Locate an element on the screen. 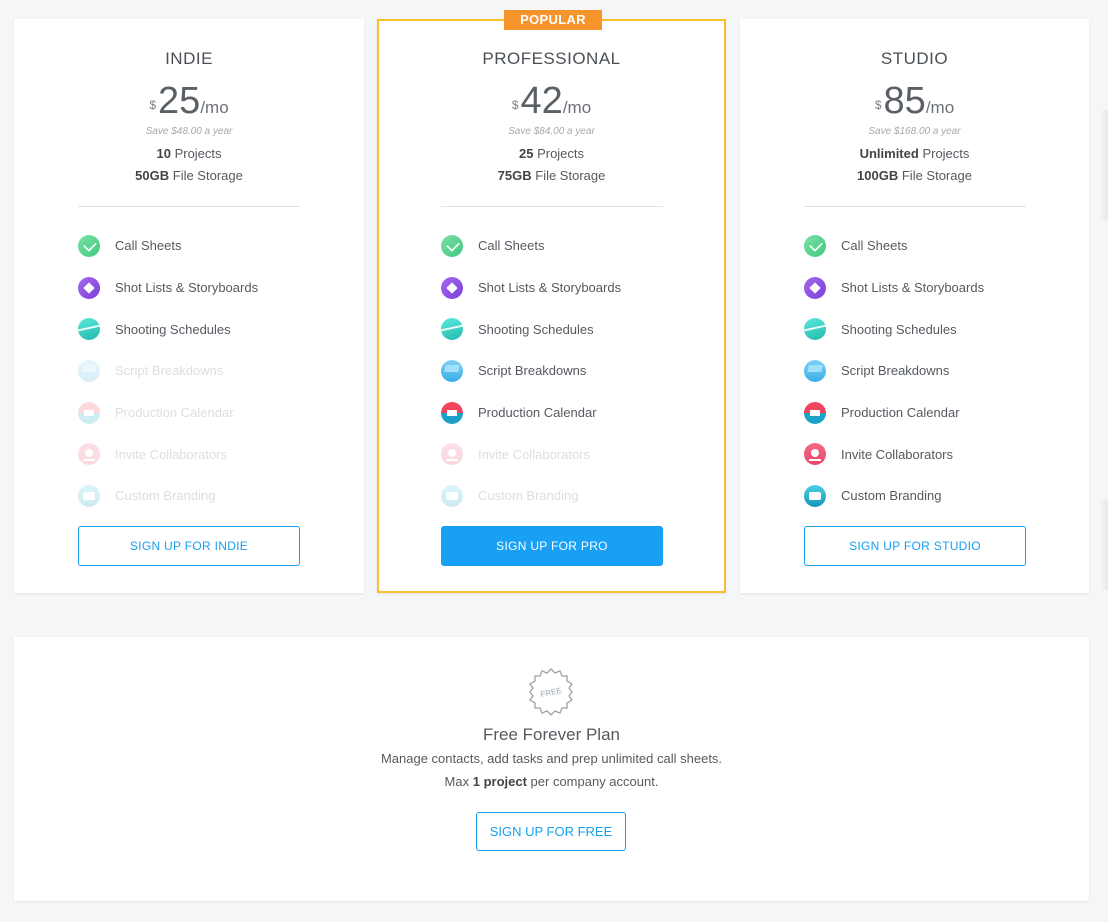 Image resolution: width=1108 pixels, height=922 pixels. storage-limit: 75GB File Storage is located at coordinates (551, 175).